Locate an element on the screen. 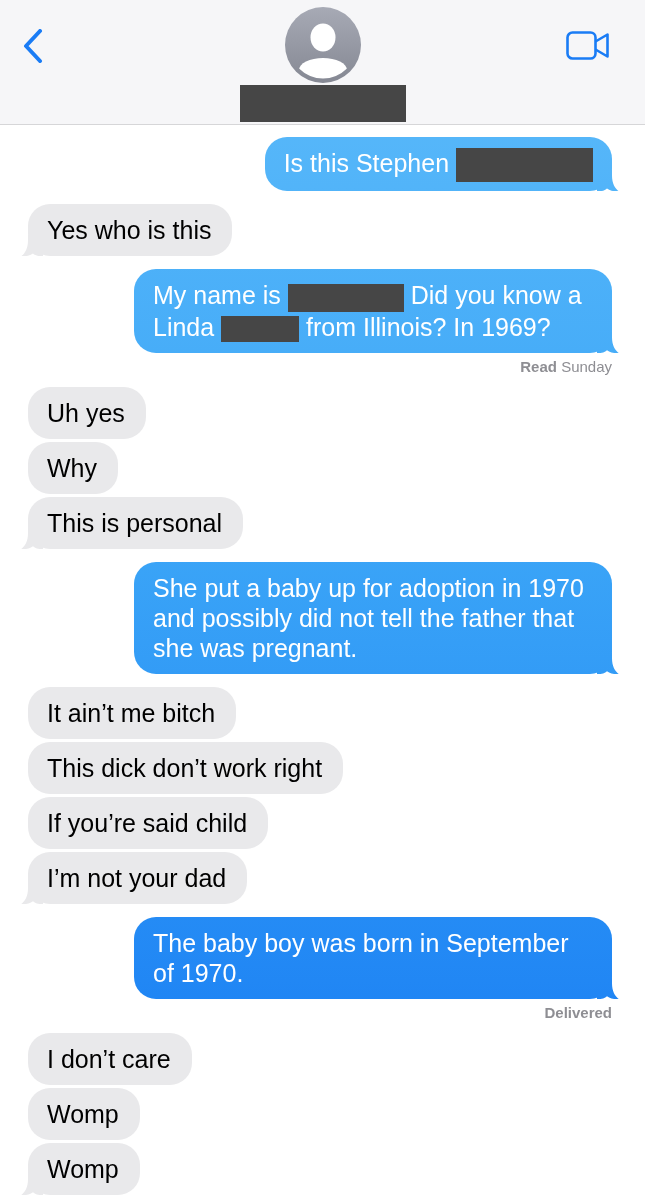 This screenshot has height=1200, width=645. back-button is located at coordinates (33, 46).